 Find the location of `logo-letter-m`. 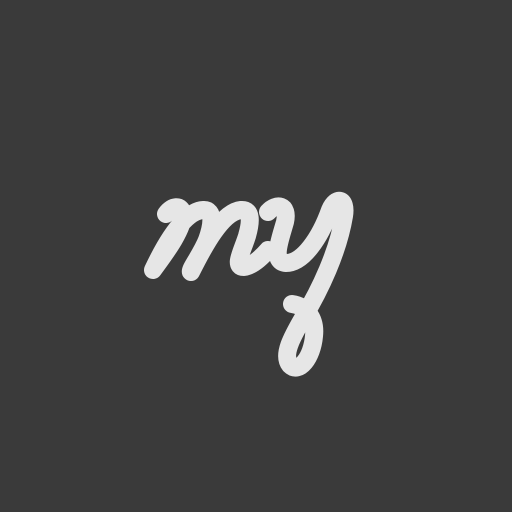

logo-letter-m is located at coordinates (210, 239).